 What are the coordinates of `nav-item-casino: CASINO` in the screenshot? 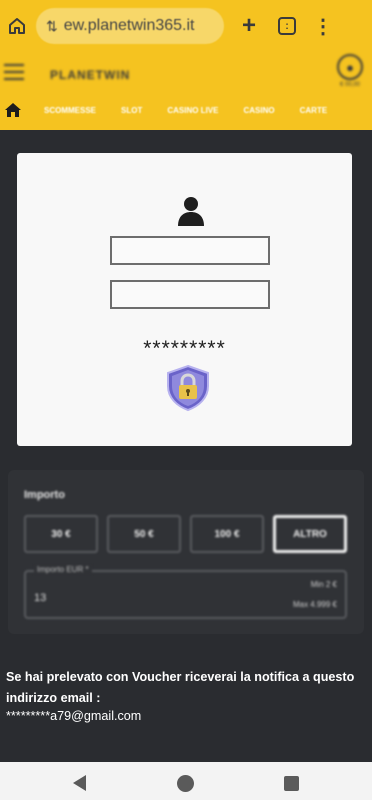 It's located at (258, 110).